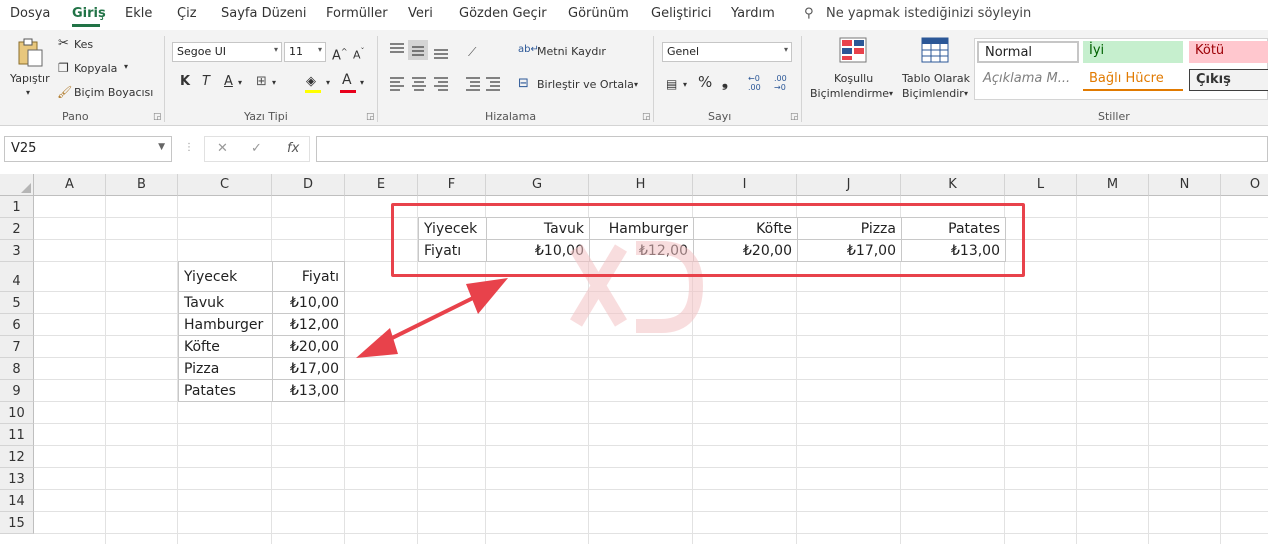  What do you see at coordinates (228, 82) in the screenshot?
I see `underline-button: A` at bounding box center [228, 82].